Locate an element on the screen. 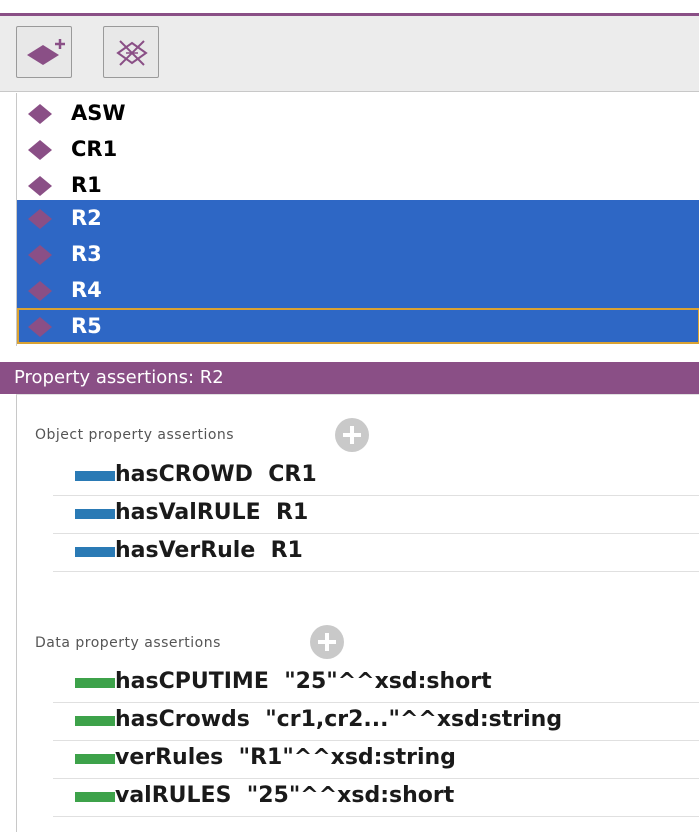 The height and width of the screenshot is (832, 699). property-assertions-title: Property assertions: R2 is located at coordinates (119, 377).